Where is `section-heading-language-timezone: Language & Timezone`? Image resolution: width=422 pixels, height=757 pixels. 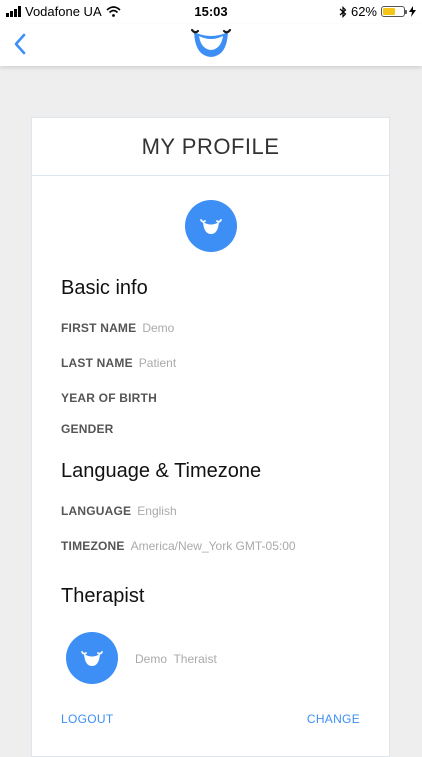
section-heading-language-timezone: Language & Timezone is located at coordinates (161, 471).